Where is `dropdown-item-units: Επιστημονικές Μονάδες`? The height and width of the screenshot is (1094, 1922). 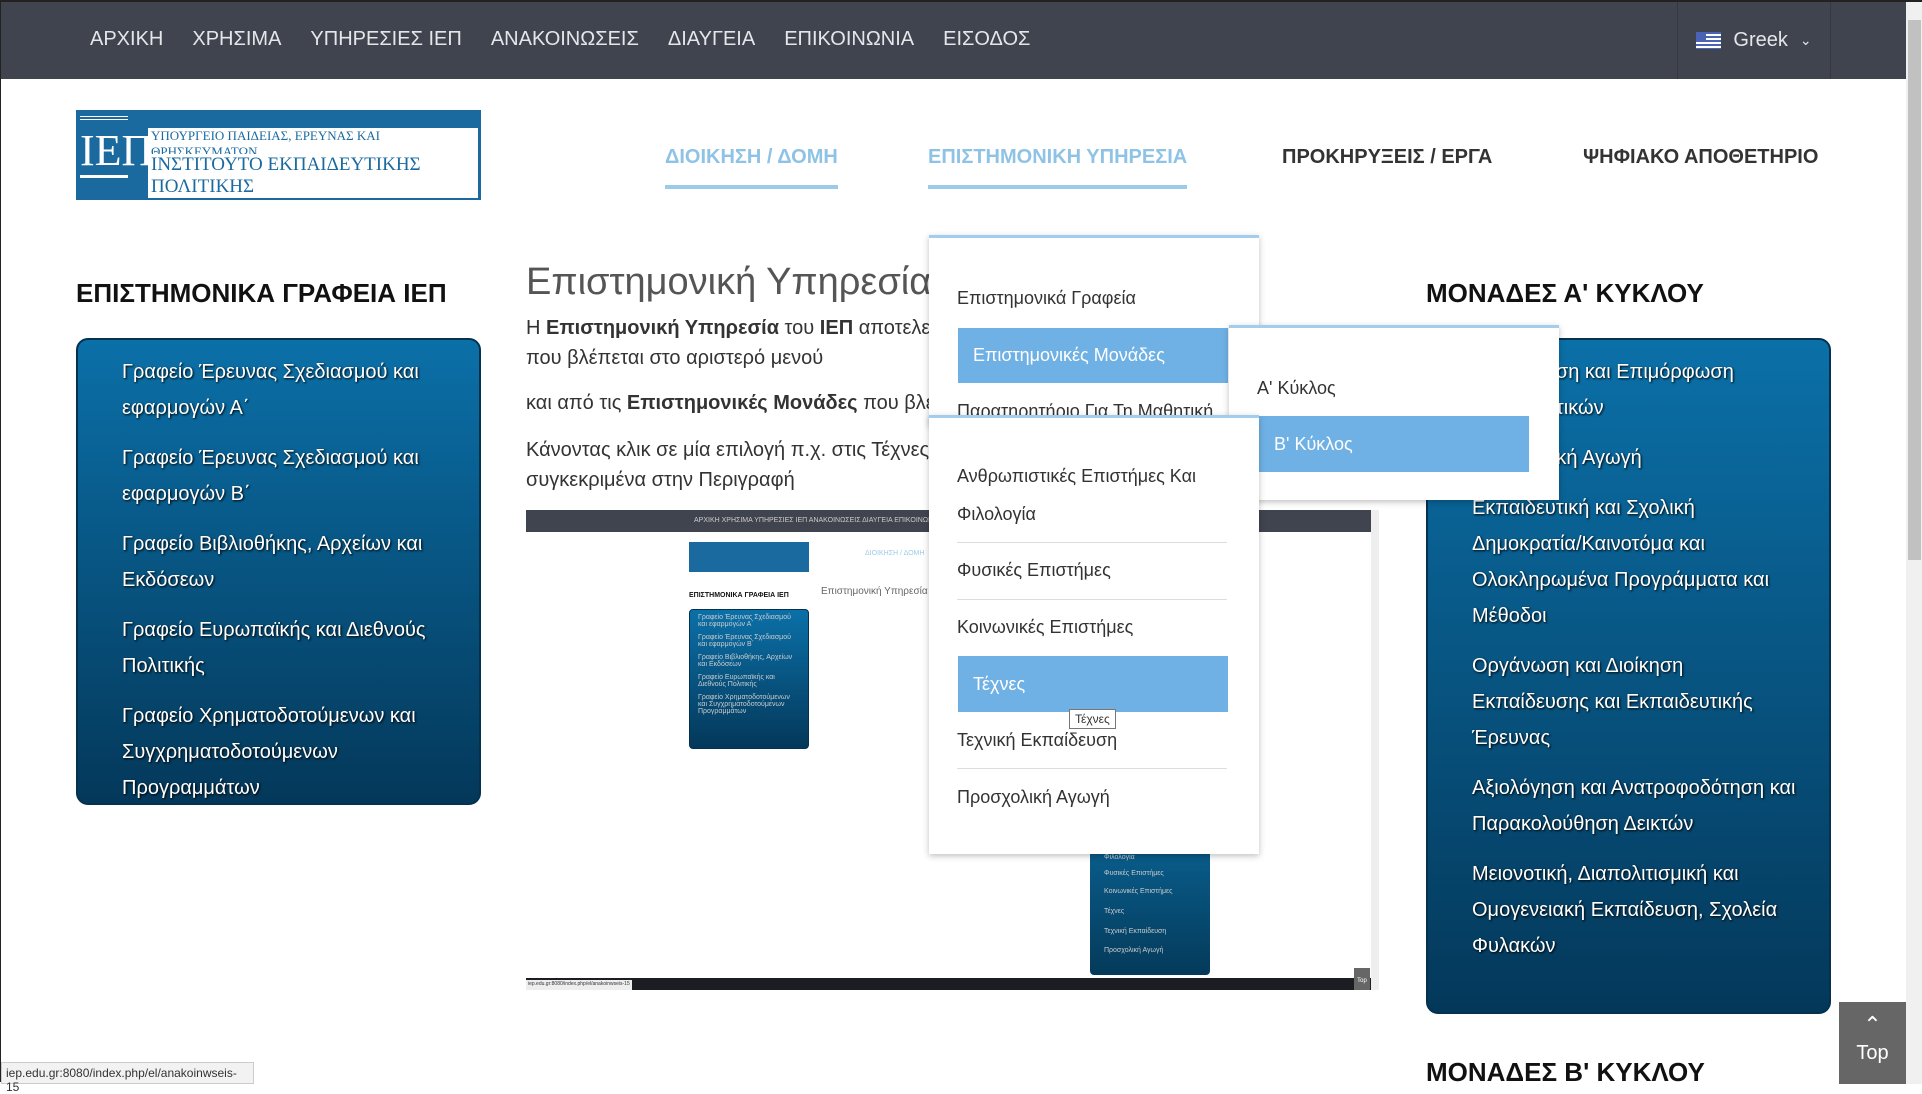 dropdown-item-units: Επιστημονικές Μονάδες is located at coordinates (1093, 355).